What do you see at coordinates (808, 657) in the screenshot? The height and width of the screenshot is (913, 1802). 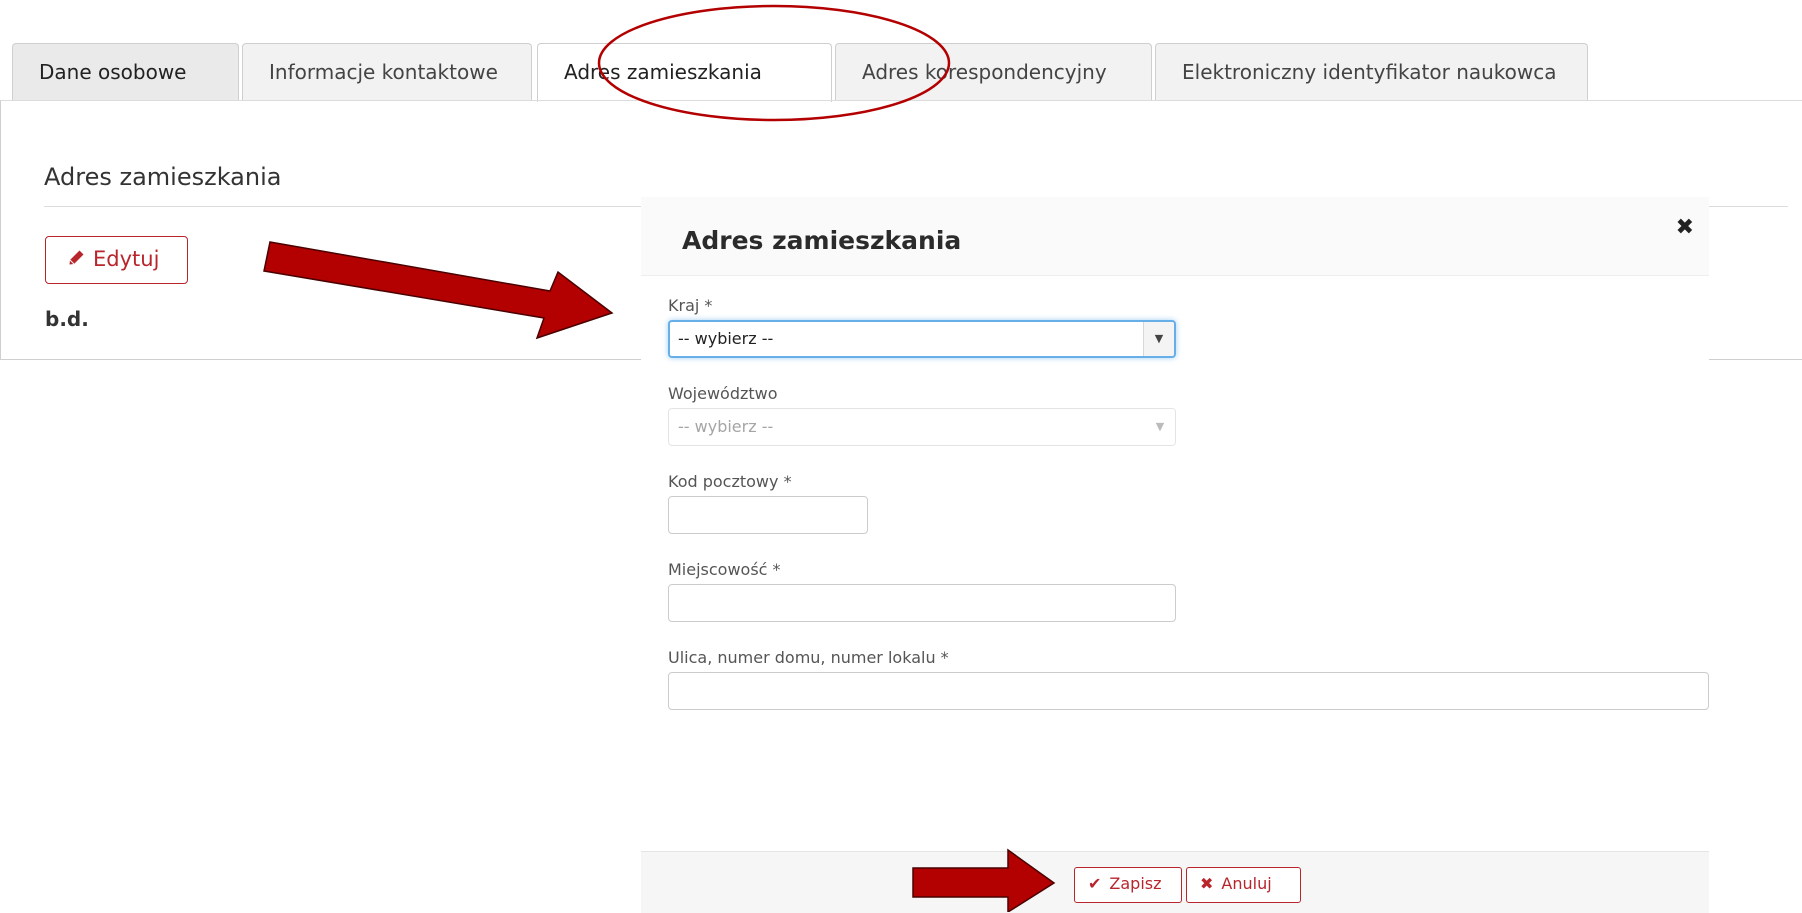 I see `ulica-label: Ulica, numer domu, numer lokalu *` at bounding box center [808, 657].